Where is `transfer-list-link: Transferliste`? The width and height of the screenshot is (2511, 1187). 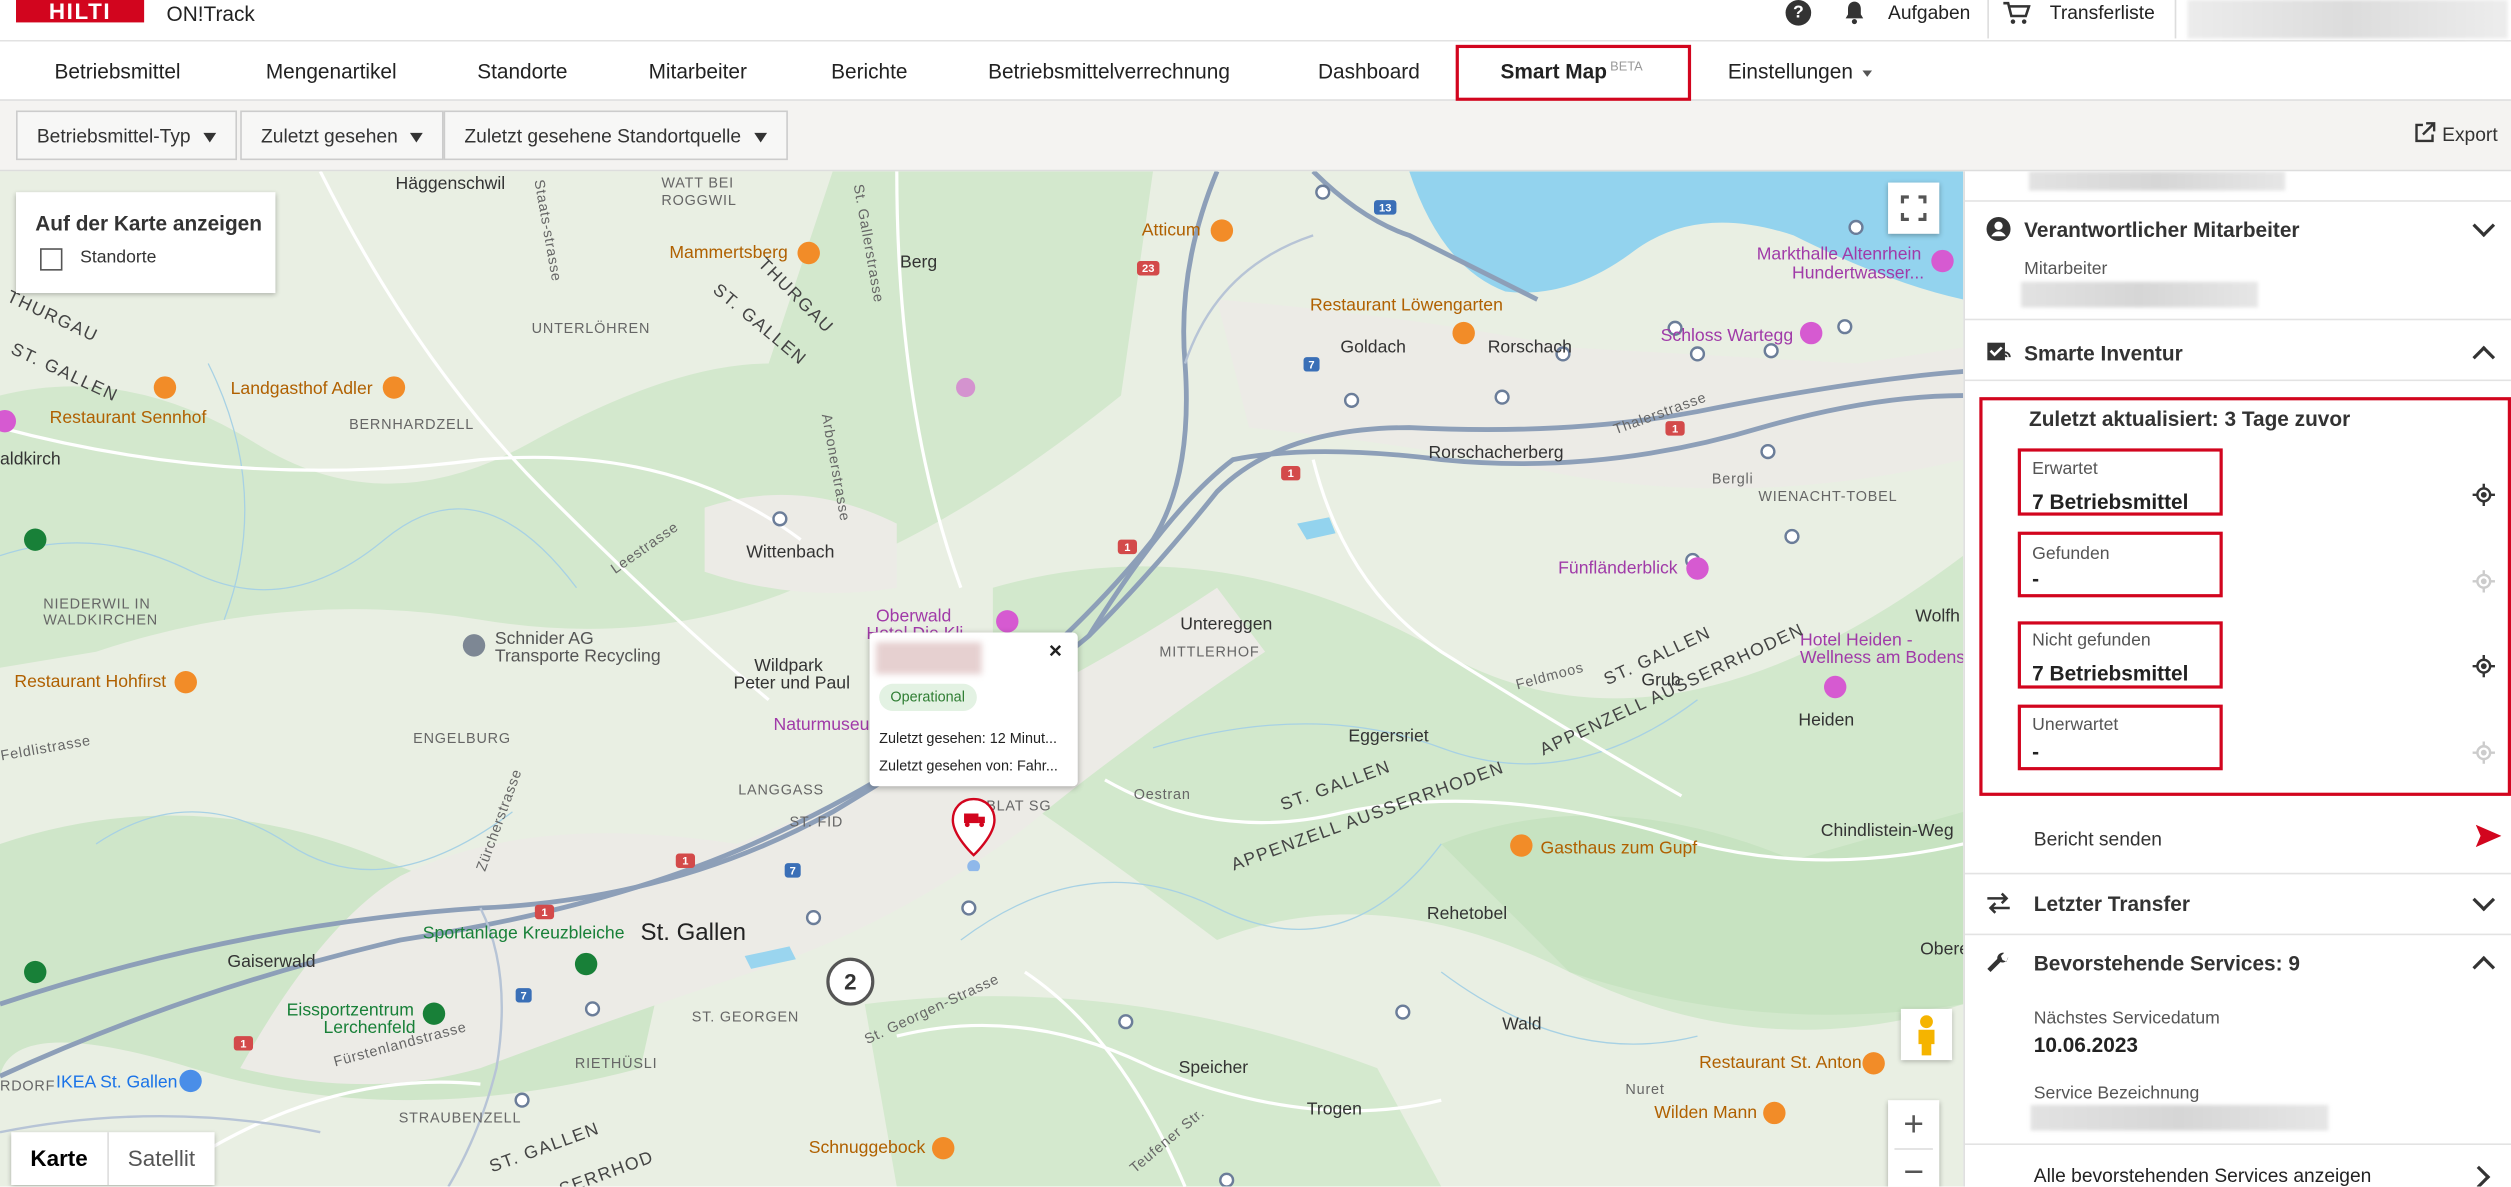 transfer-list-link: Transferliste is located at coordinates (2102, 13).